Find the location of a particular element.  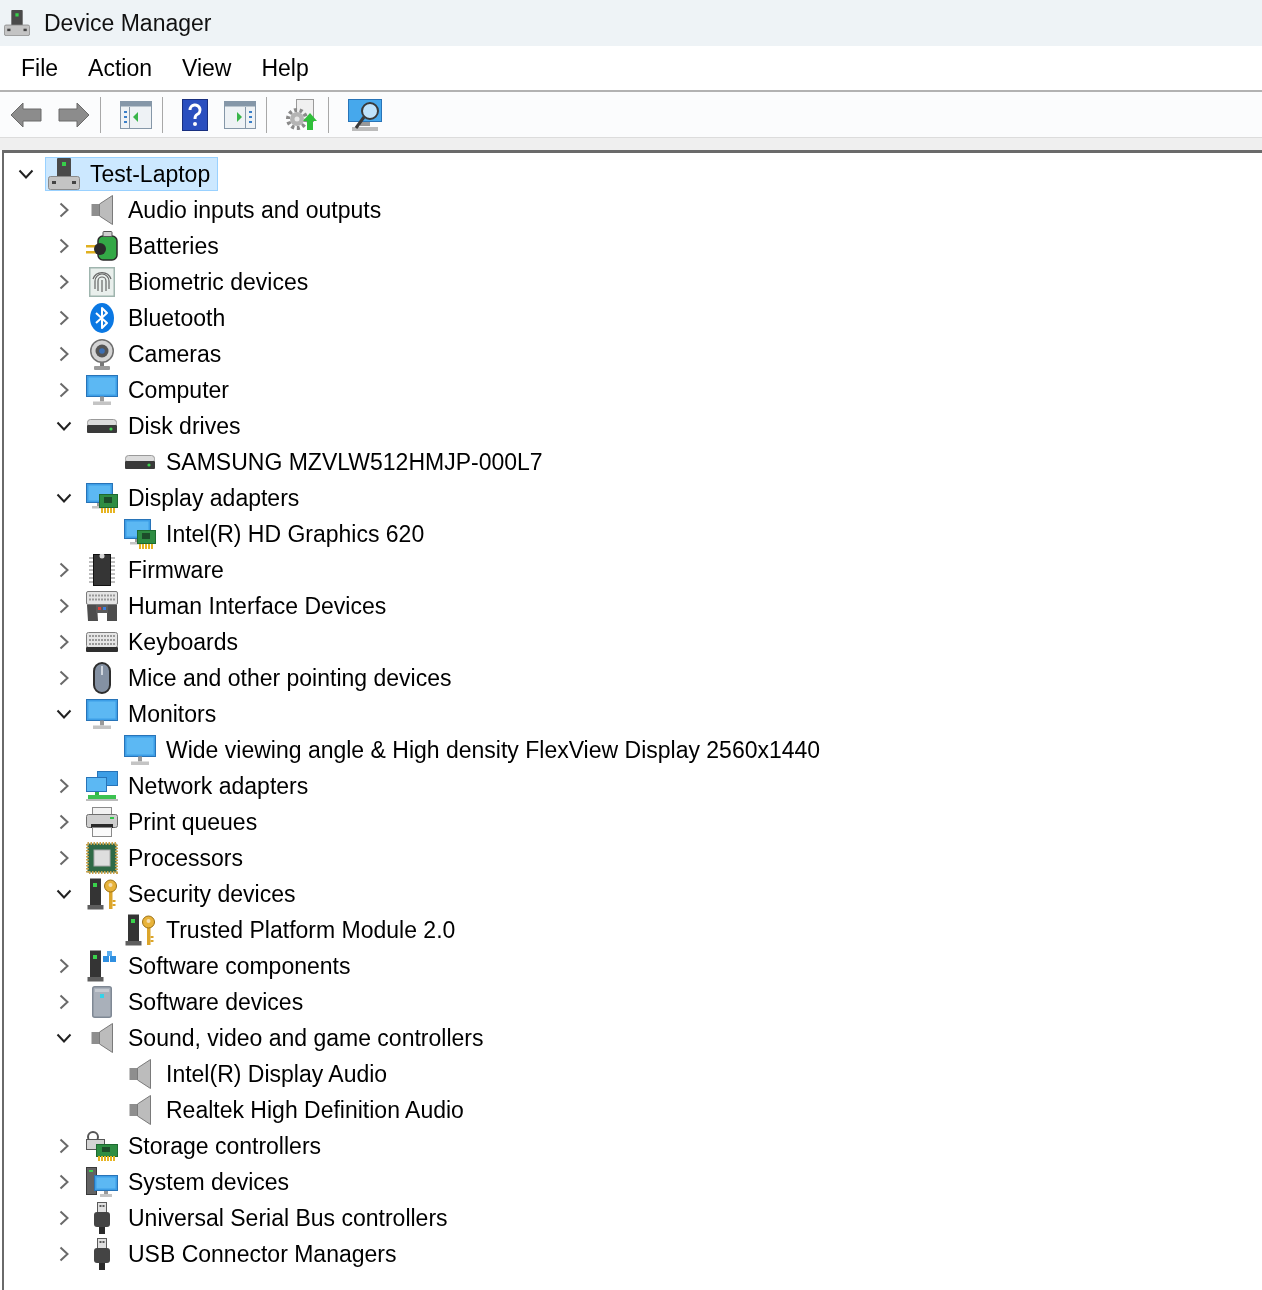

tree-item: Disk drives is located at coordinates (166, 426).